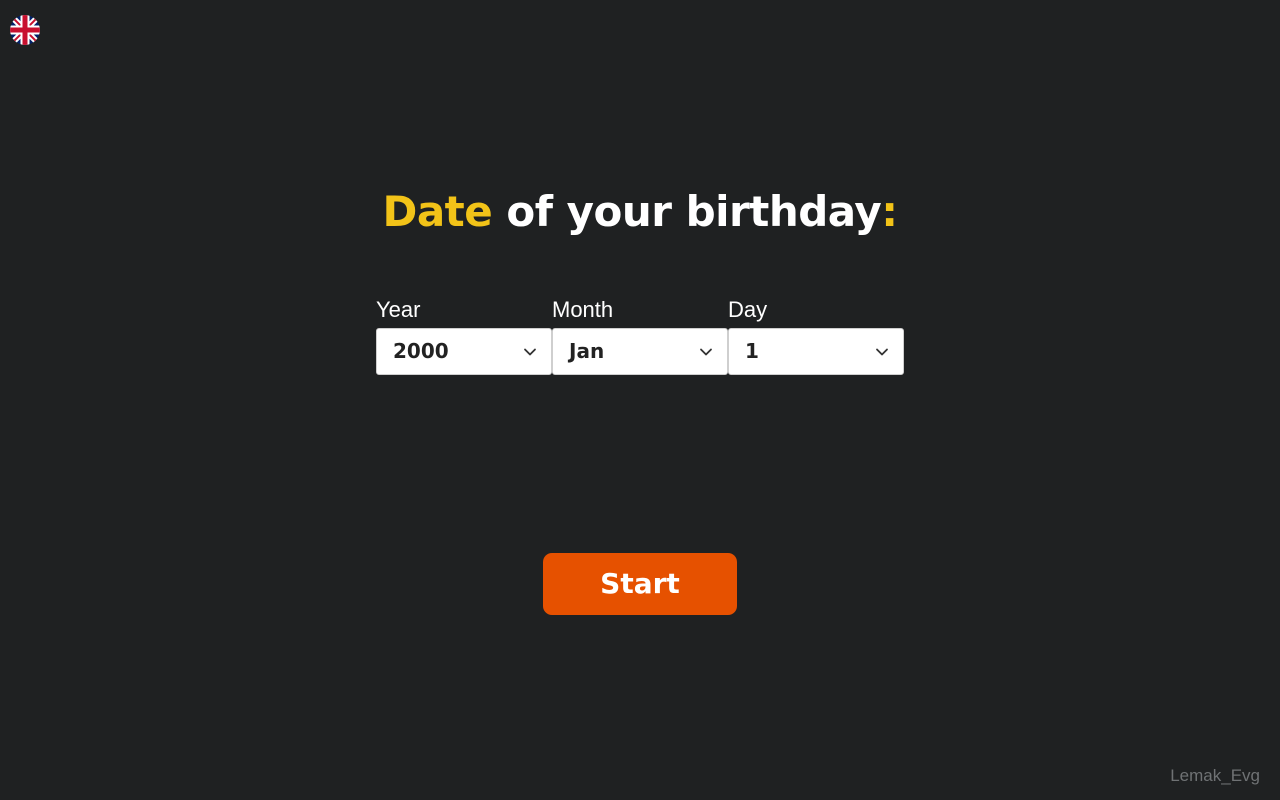 Image resolution: width=1280 pixels, height=800 pixels. What do you see at coordinates (1215, 775) in the screenshot?
I see `author-credit: Lemak_Evg` at bounding box center [1215, 775].